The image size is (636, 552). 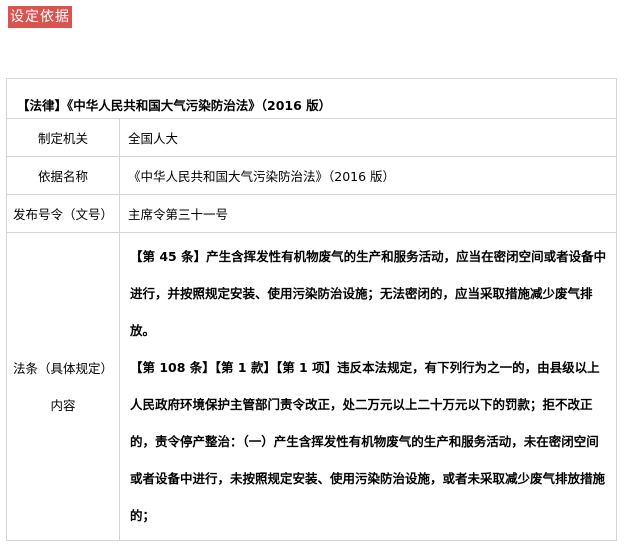 What do you see at coordinates (311, 84) in the screenshot?
I see `table-top-spacer` at bounding box center [311, 84].